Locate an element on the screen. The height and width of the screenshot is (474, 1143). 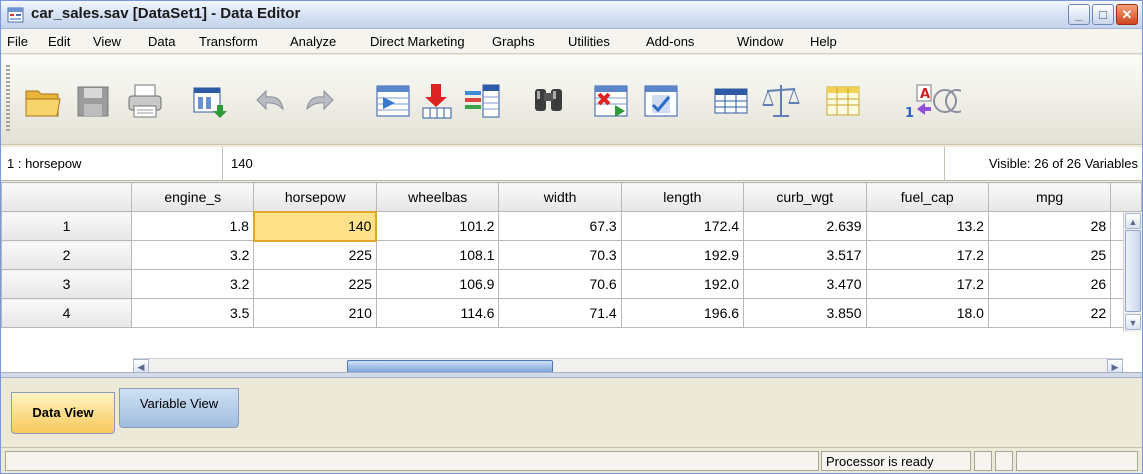
corner-cell is located at coordinates (66, 197).